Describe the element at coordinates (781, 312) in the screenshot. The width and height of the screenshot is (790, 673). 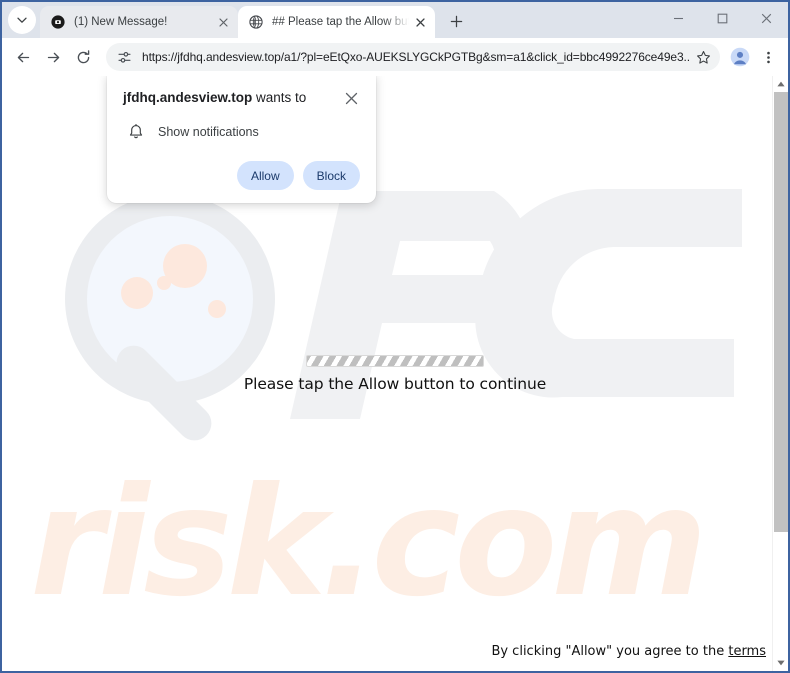
I see `scrollbar-thumb` at that location.